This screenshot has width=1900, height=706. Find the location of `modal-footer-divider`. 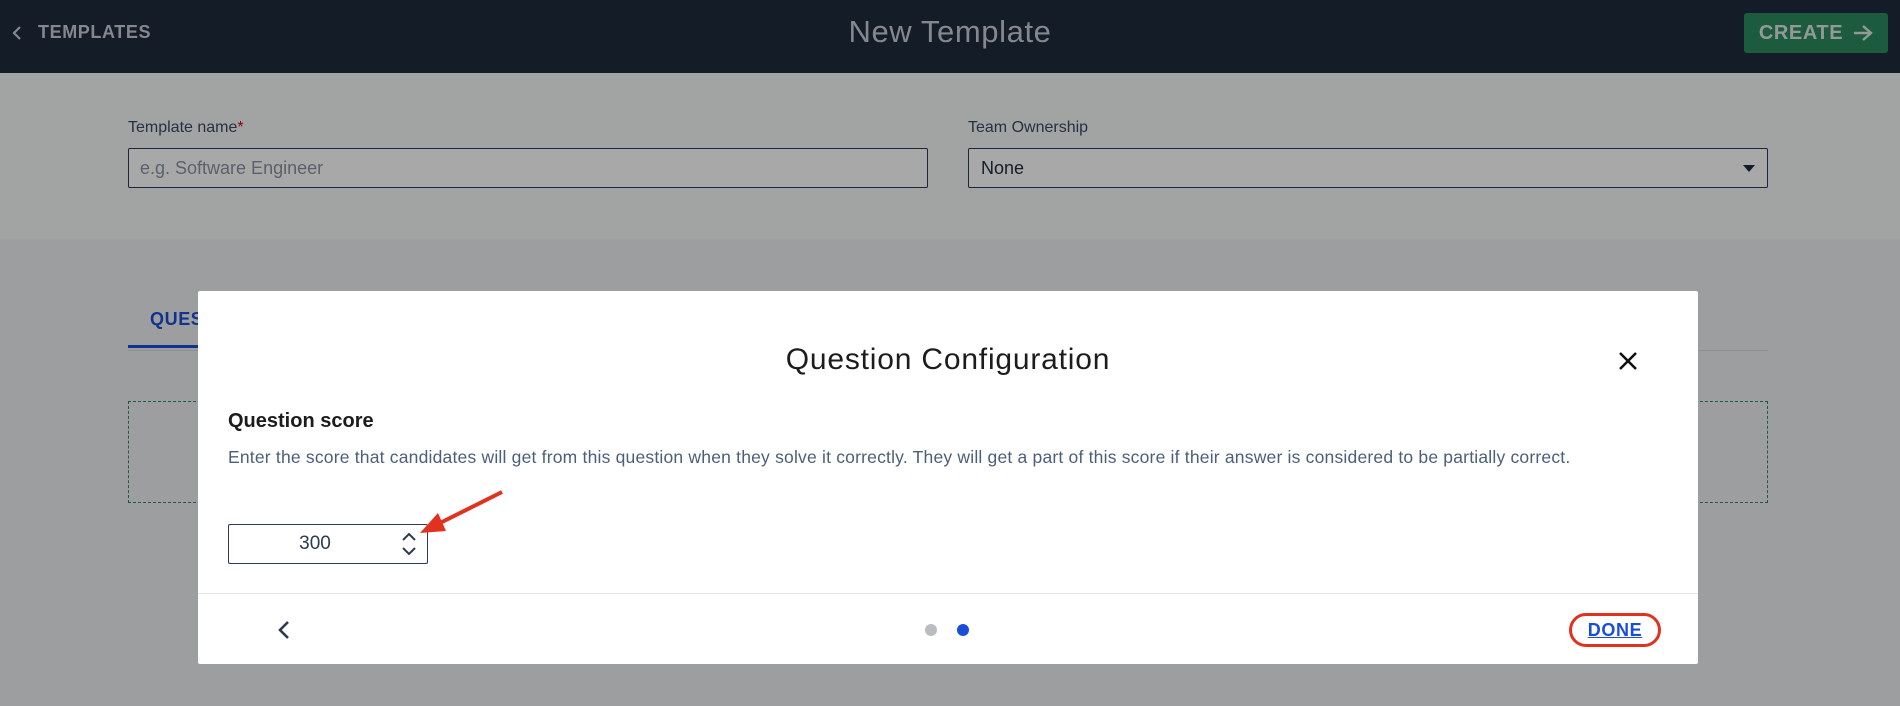

modal-footer-divider is located at coordinates (948, 593).